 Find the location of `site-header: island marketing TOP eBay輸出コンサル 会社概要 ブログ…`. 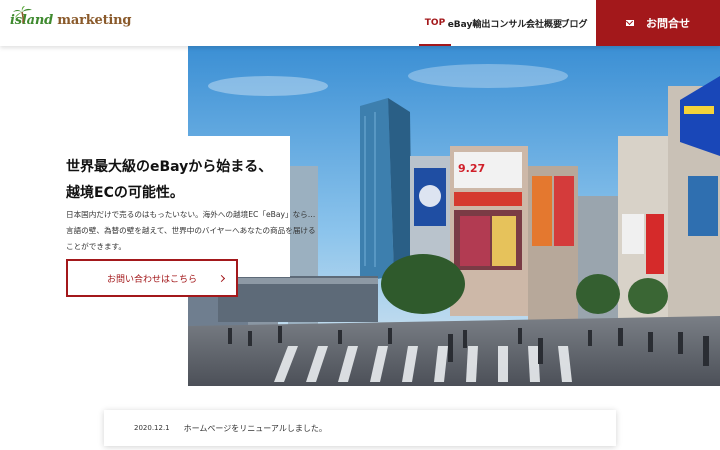

site-header: island marketing TOP eBay輸出コンサル 会社概要 ブログ… is located at coordinates (360, 23).